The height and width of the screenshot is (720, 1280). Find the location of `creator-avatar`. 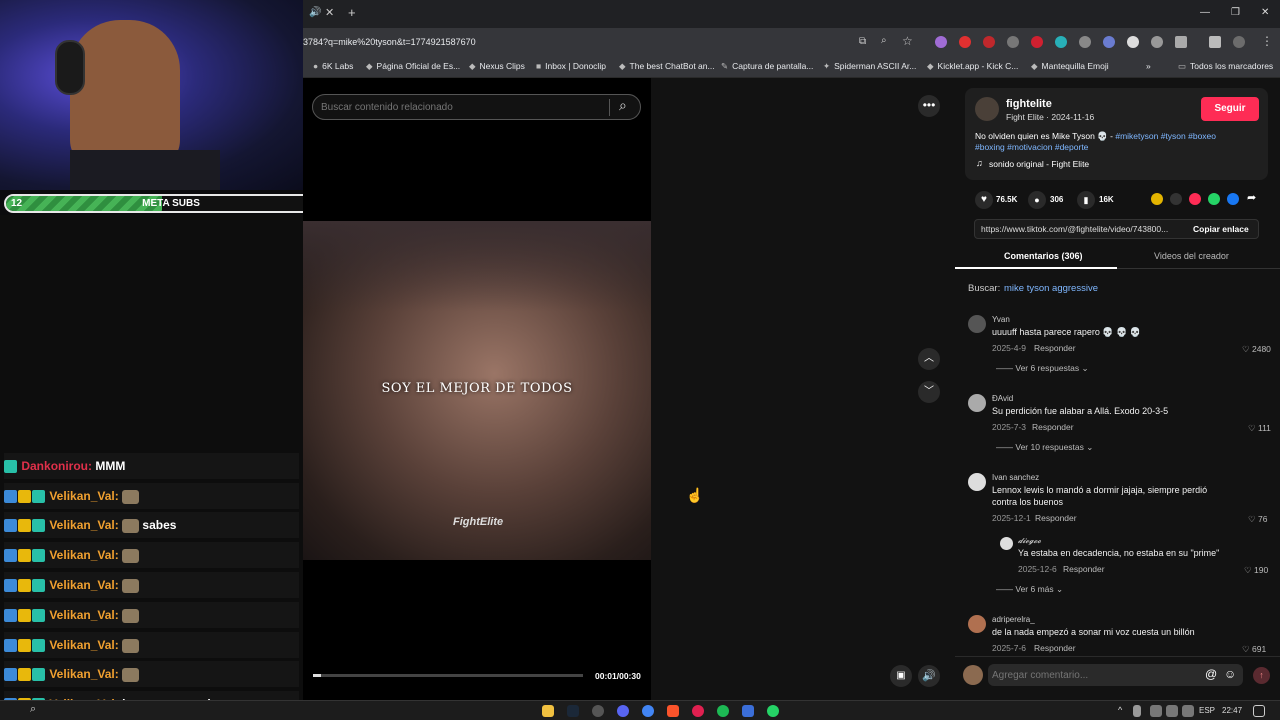

creator-avatar is located at coordinates (987, 109).